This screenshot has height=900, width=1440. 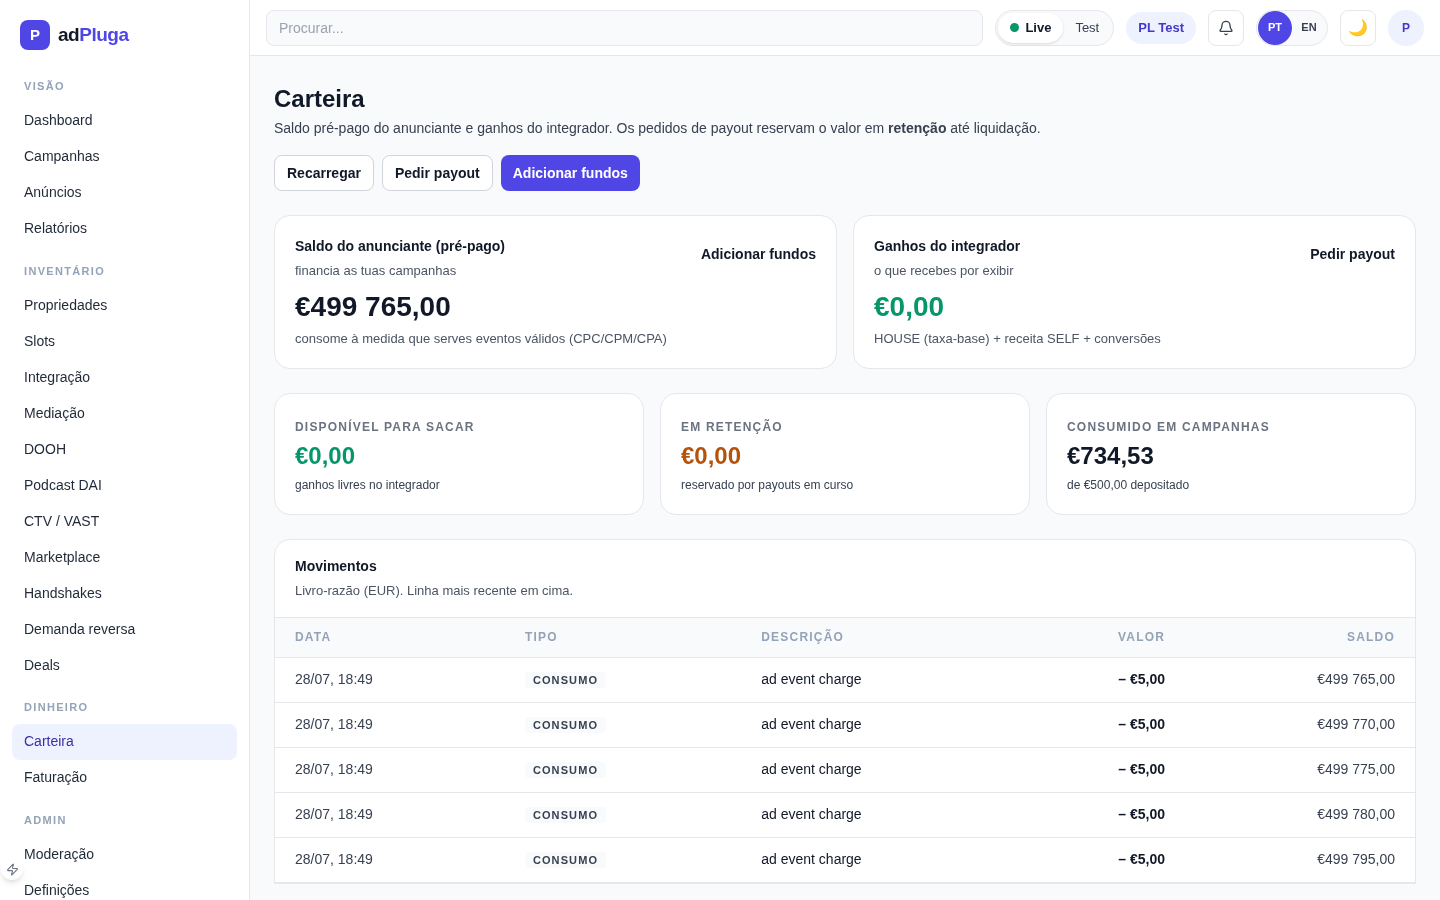 I want to click on stat-note: de €500,00 depositado, so click(x=1129, y=485).